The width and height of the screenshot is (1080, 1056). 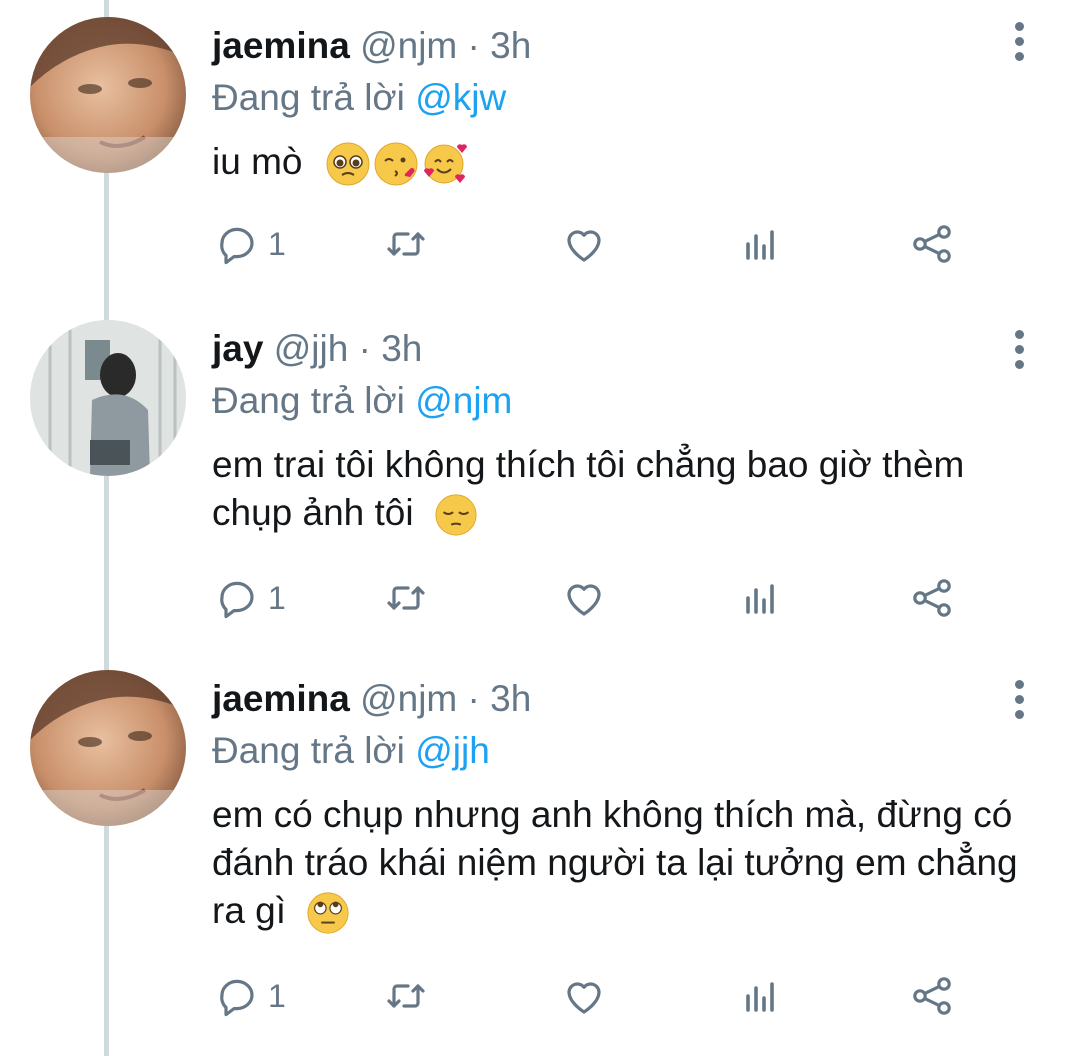 I want to click on replying-to: Đang trả lời @kjw, so click(x=359, y=98).